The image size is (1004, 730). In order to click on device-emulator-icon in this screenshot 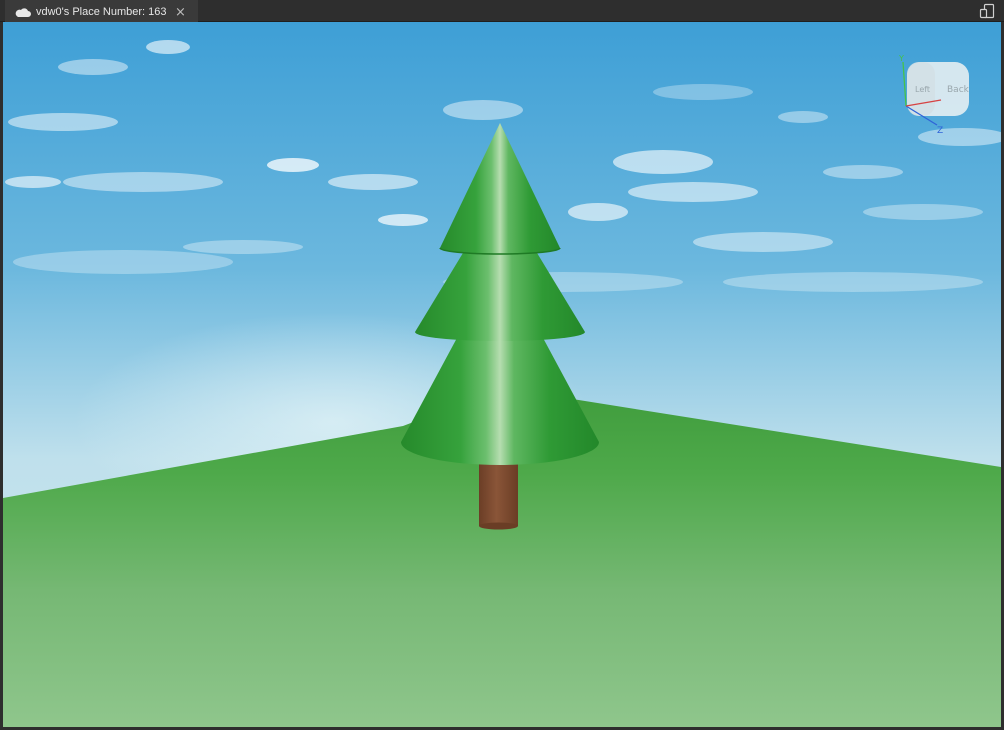, I will do `click(987, 11)`.